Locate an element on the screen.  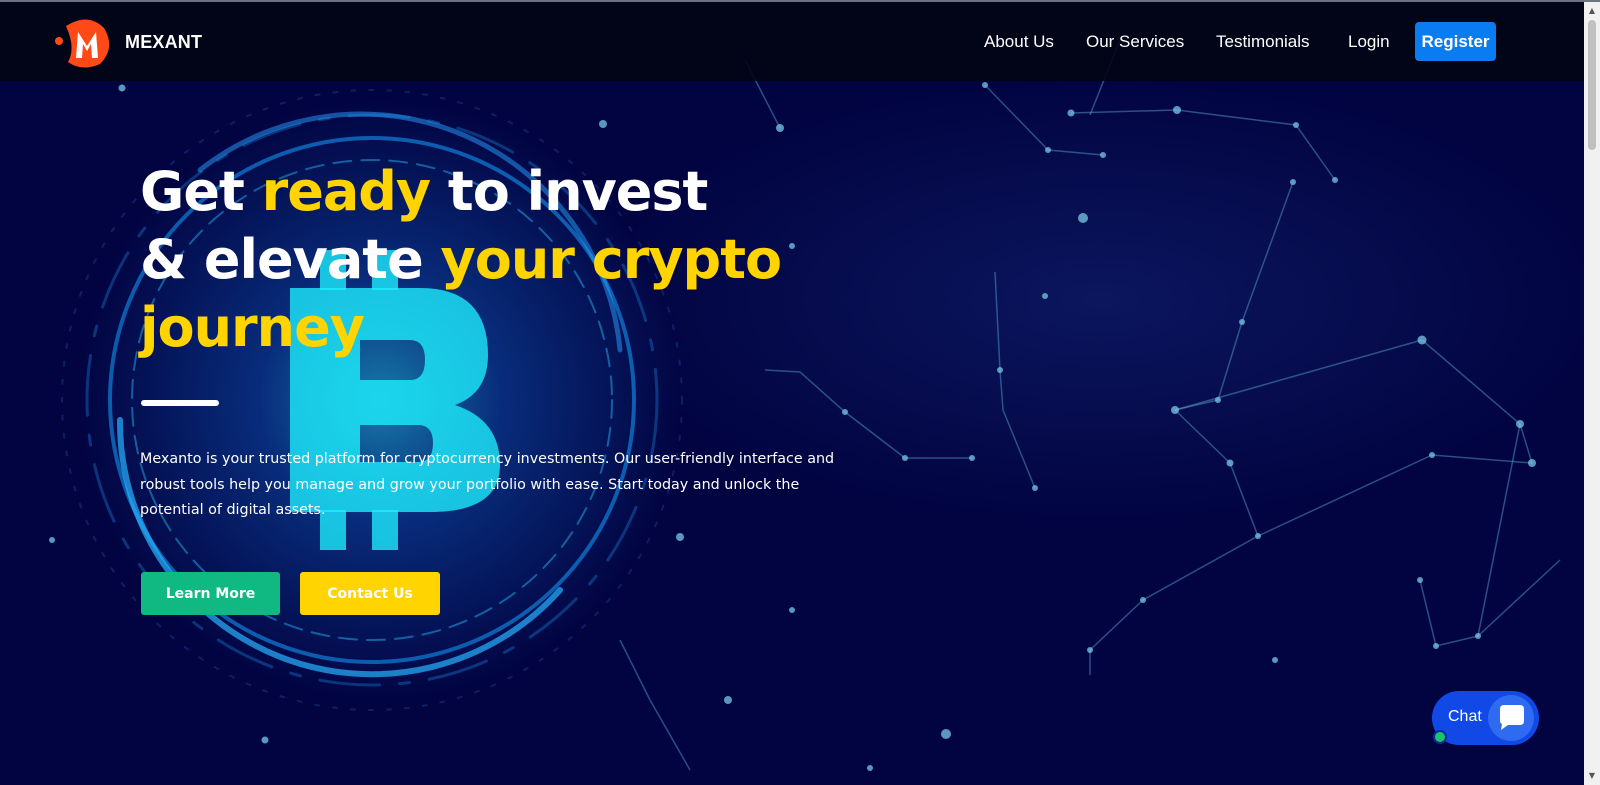
mexant-logo-icon is located at coordinates (85, 43).